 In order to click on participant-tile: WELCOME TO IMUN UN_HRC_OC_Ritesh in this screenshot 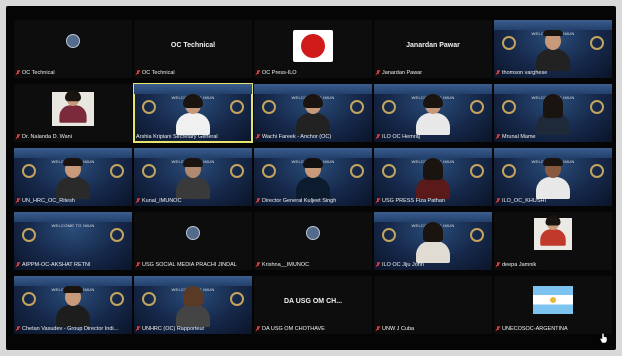, I will do `click(73, 177)`.